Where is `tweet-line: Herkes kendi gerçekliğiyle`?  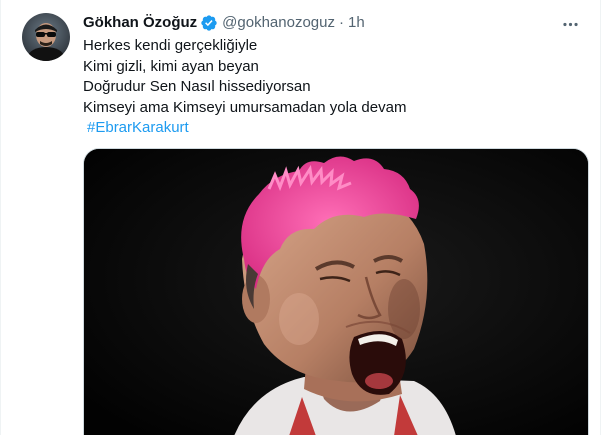 tweet-line: Herkes kendi gerçekliğiyle is located at coordinates (170, 45).